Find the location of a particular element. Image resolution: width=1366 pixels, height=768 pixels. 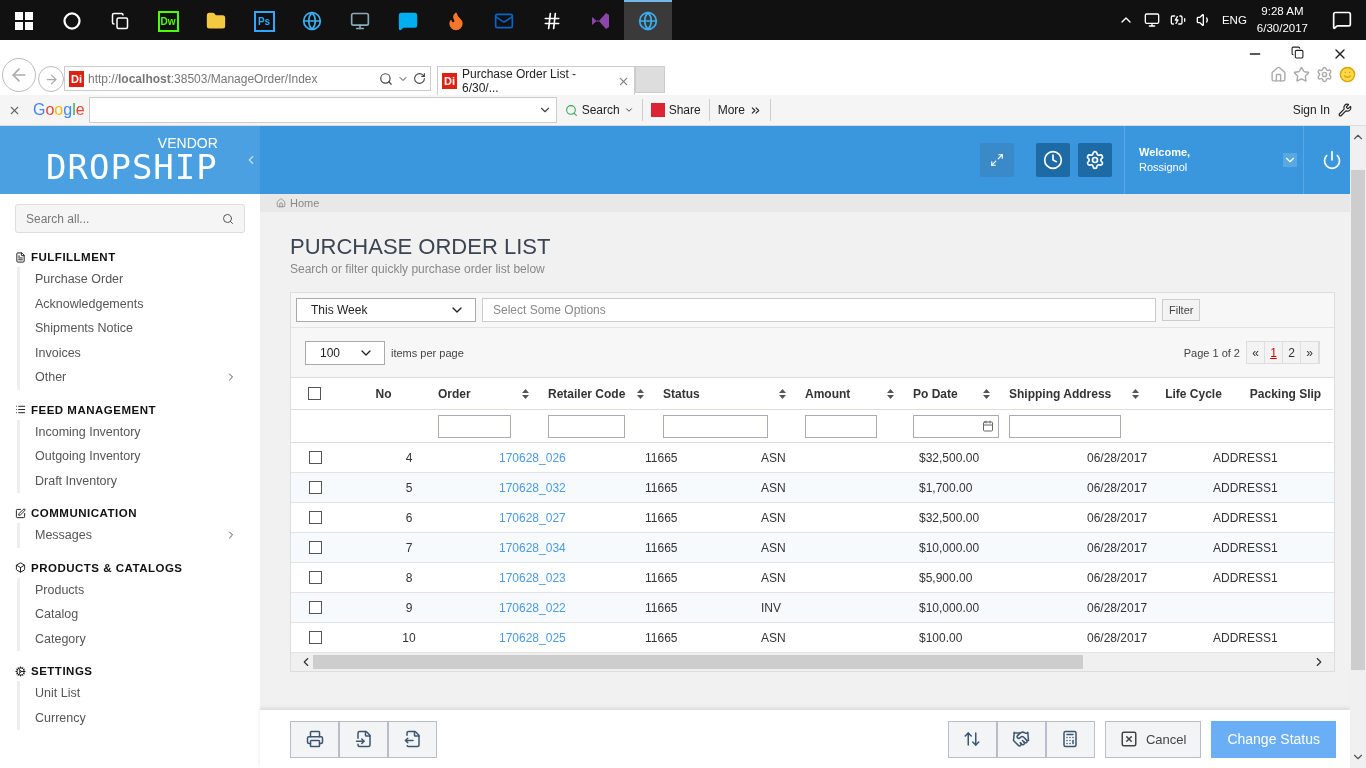

more-button: More is located at coordinates (740, 110).